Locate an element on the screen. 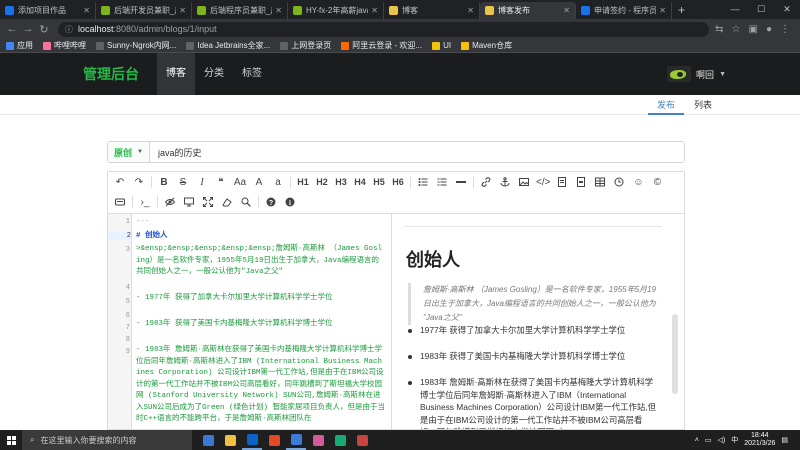 Image resolution: width=800 pixels, height=450 pixels. datetime-icon is located at coordinates (619, 182).